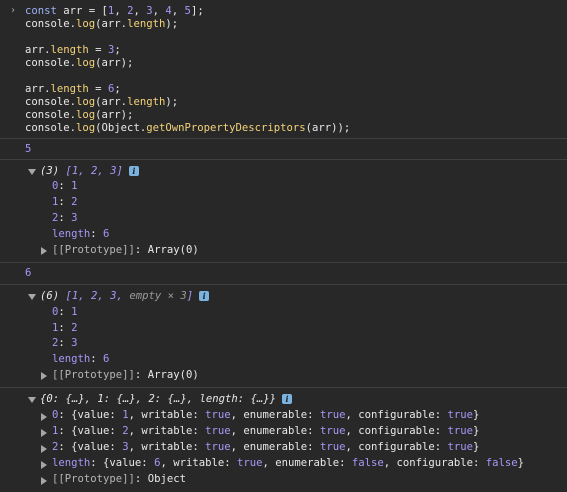 The width and height of the screenshot is (567, 492). I want to click on code-line-5: arr.length = 6;, so click(73, 89).